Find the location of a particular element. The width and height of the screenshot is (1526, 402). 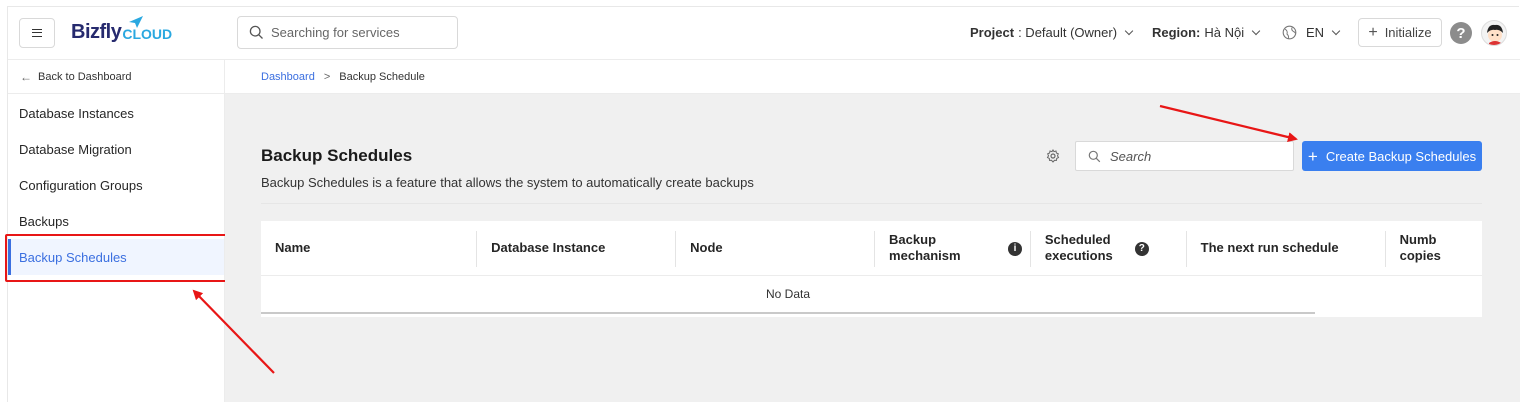

info-icon: i is located at coordinates (1015, 249).